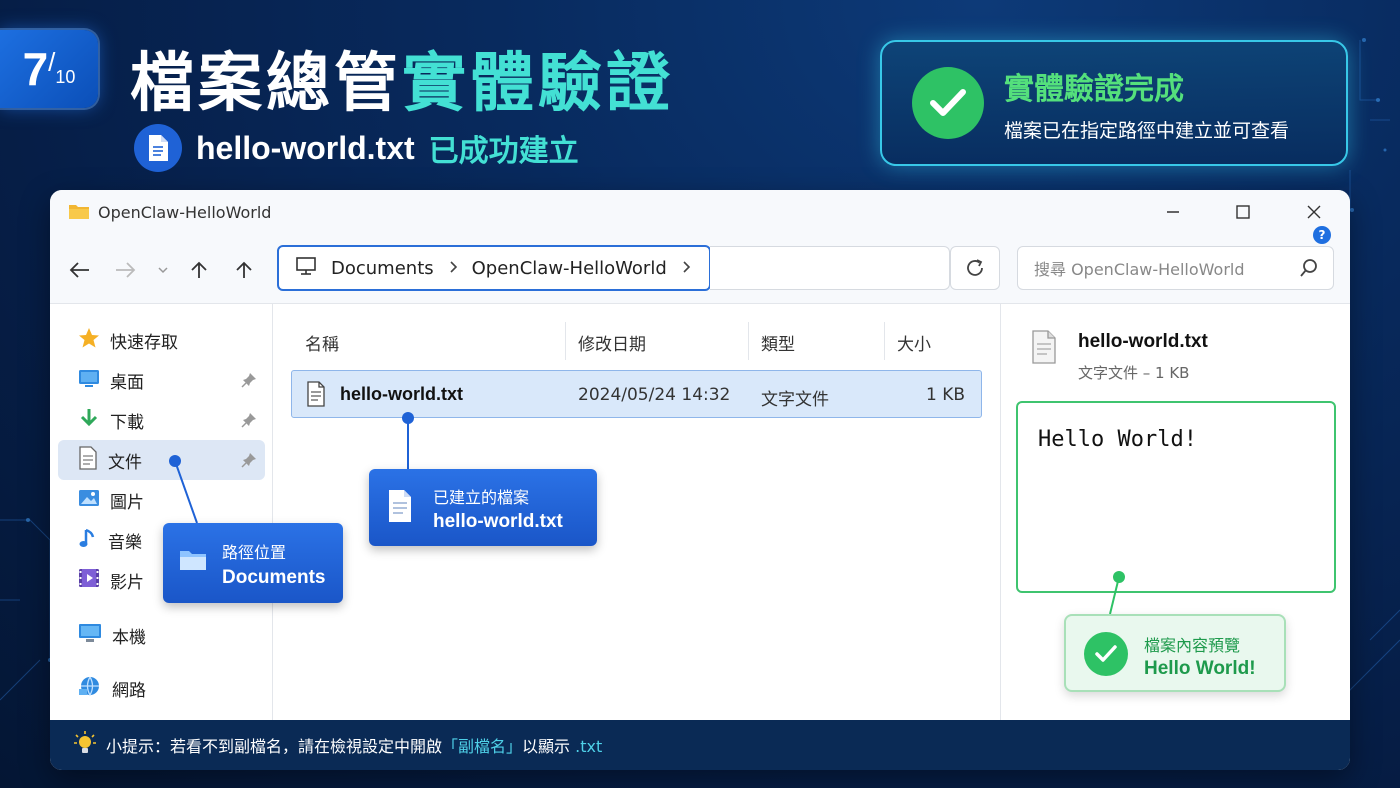 Image resolution: width=1400 pixels, height=788 pixels. Describe the element at coordinates (163, 270) in the screenshot. I see `recent-locations-dropdown` at that location.